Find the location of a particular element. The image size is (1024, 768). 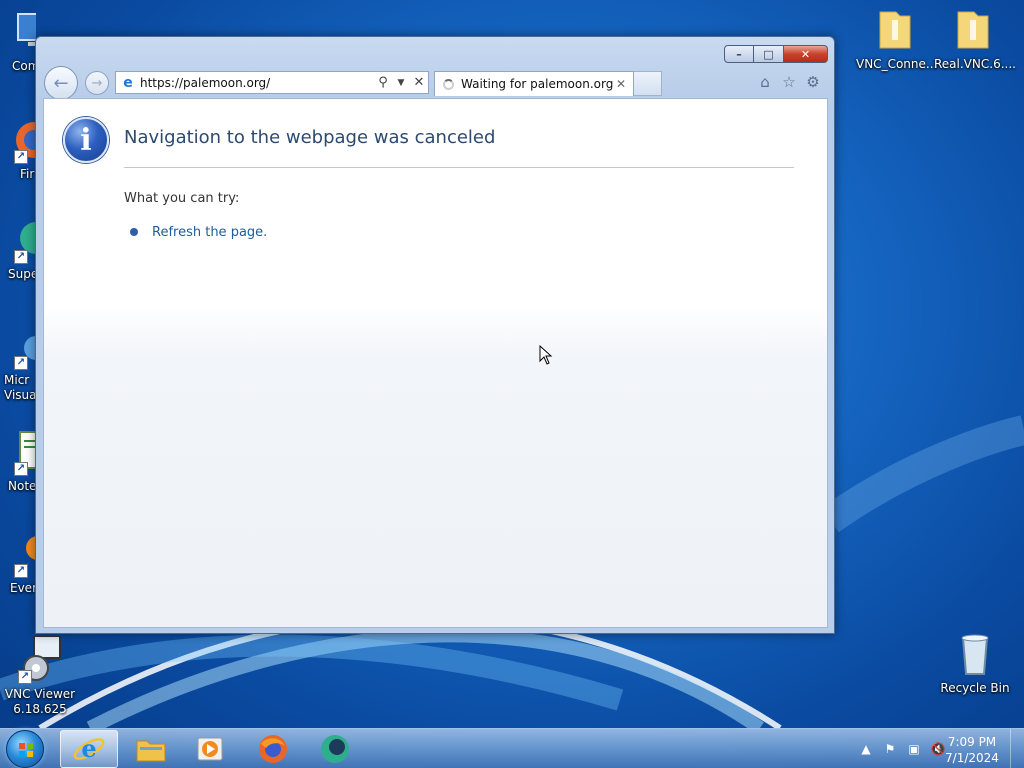

recycle-bin-icon is located at coordinates (975, 654).